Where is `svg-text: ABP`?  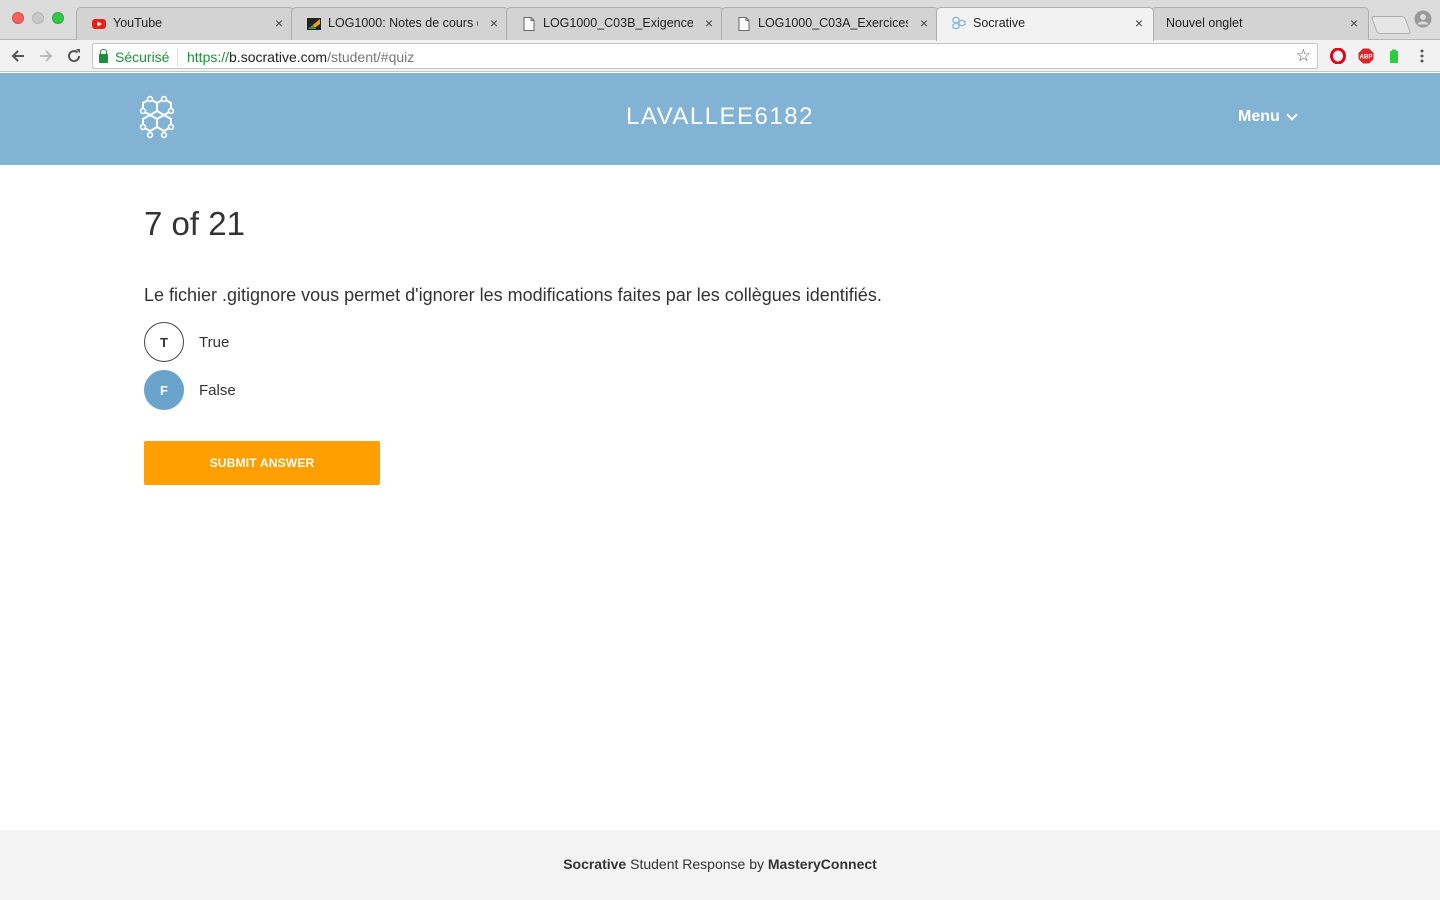 svg-text: ABP is located at coordinates (1366, 58).